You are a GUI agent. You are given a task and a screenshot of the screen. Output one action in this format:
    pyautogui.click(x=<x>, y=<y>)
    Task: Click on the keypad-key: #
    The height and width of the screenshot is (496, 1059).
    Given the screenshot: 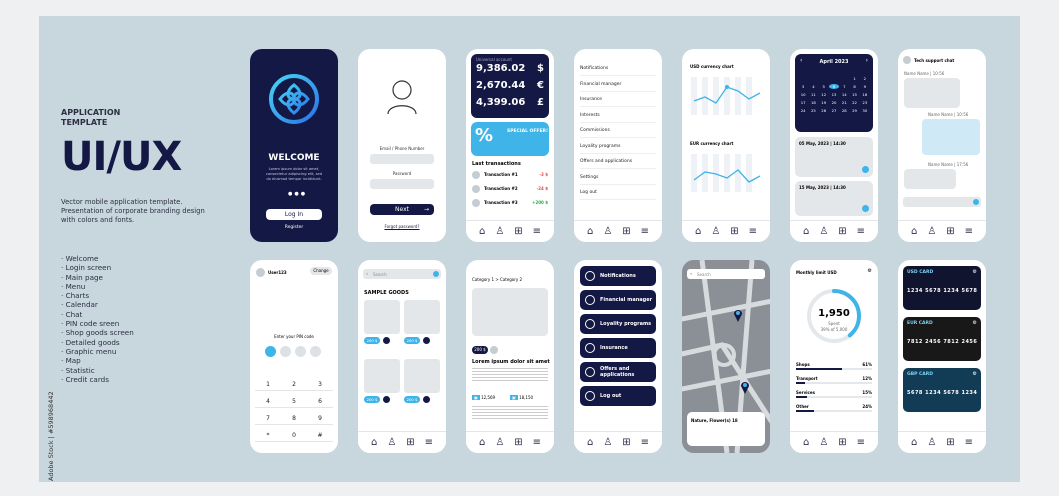 What is the action you would take?
    pyautogui.click(x=320, y=435)
    